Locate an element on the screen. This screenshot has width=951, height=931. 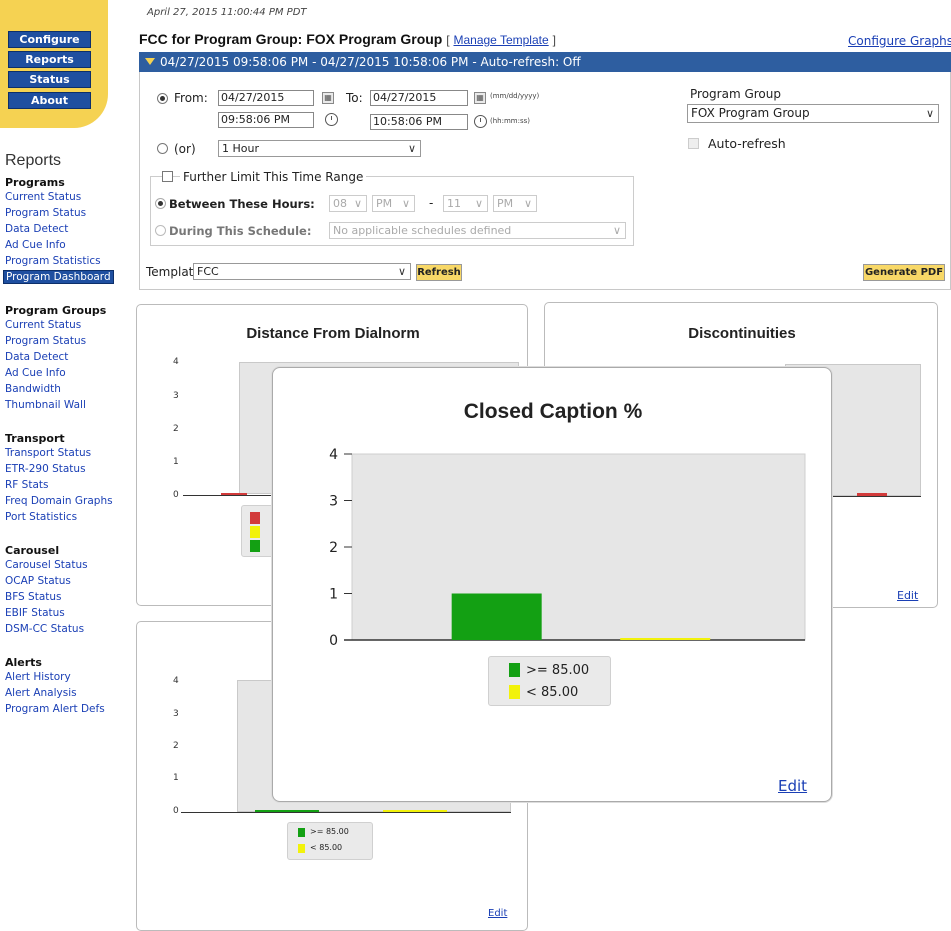
sidebar-item-etr-290-status: ETR-290 Status is located at coordinates (45, 469).